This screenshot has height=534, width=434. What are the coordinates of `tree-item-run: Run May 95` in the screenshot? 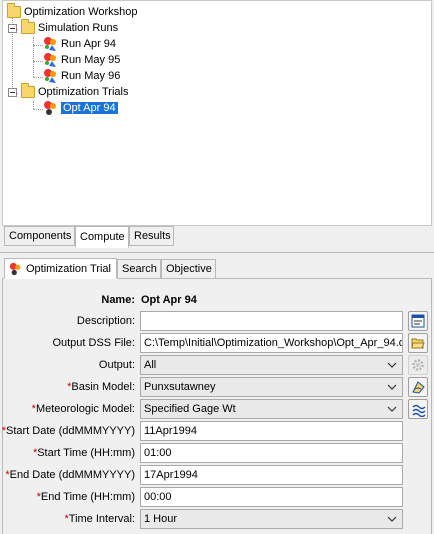 It's located at (81, 60).